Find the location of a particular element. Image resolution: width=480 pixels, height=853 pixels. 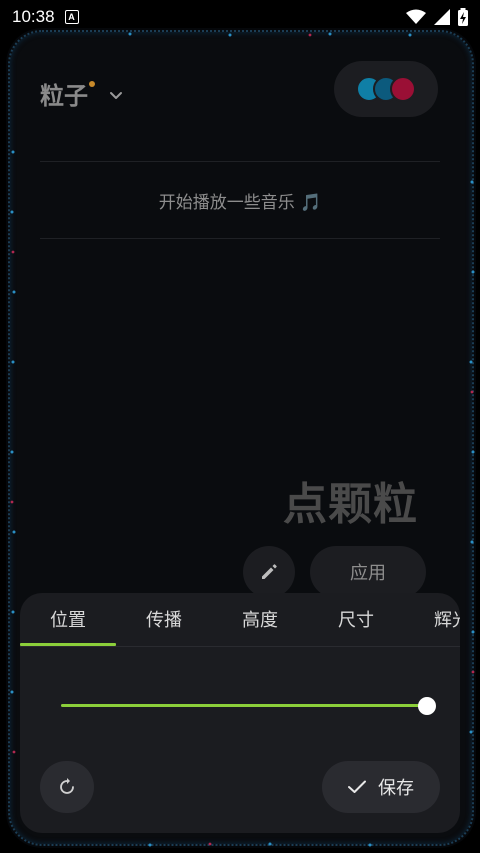

pencil-icon is located at coordinates (269, 571).